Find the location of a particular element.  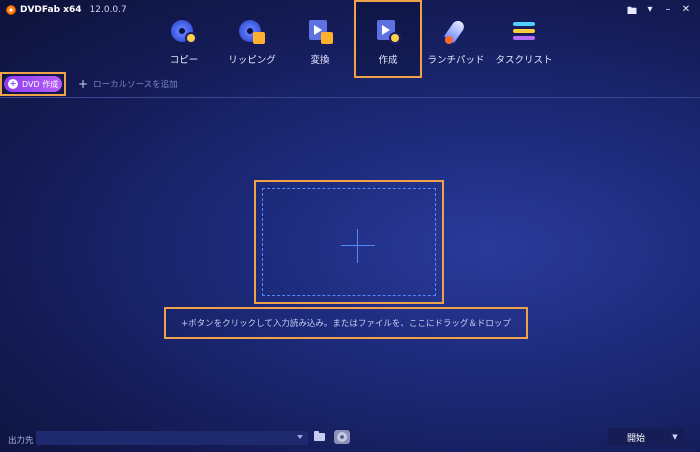

folder-icon is located at coordinates (319, 436).